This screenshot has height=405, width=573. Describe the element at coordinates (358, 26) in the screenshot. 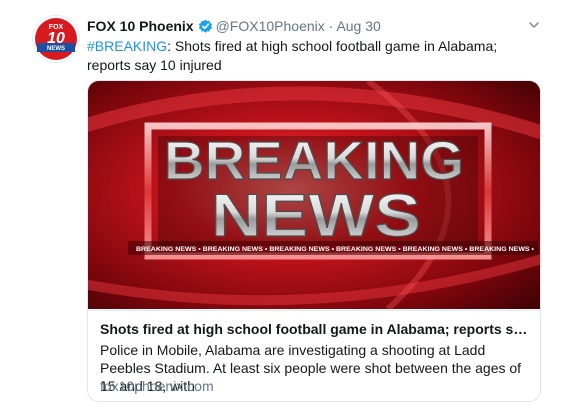

I see `tweet-timestamp: Aug 30` at that location.